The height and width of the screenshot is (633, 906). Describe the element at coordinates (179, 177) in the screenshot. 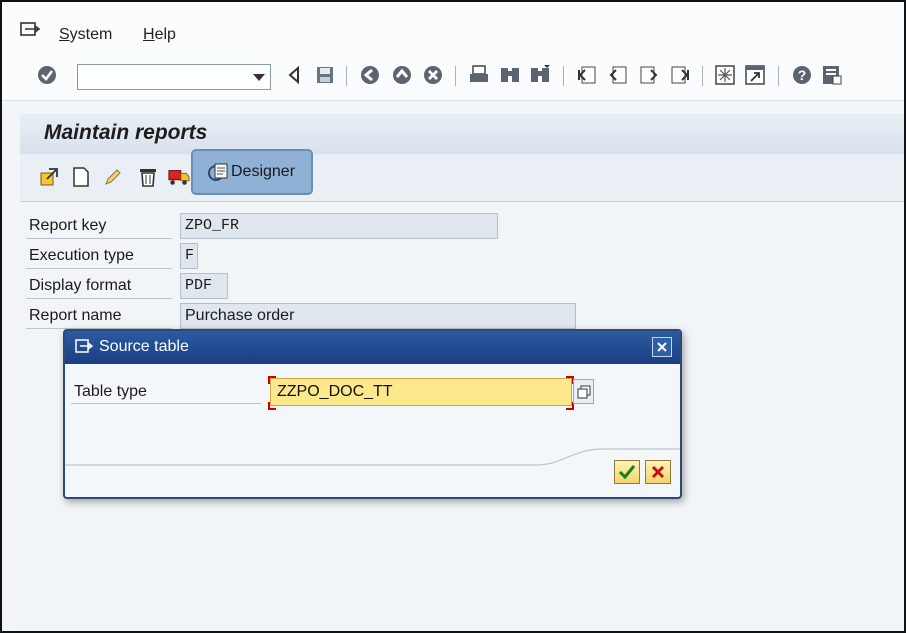

I see `transport-truck-icon` at that location.